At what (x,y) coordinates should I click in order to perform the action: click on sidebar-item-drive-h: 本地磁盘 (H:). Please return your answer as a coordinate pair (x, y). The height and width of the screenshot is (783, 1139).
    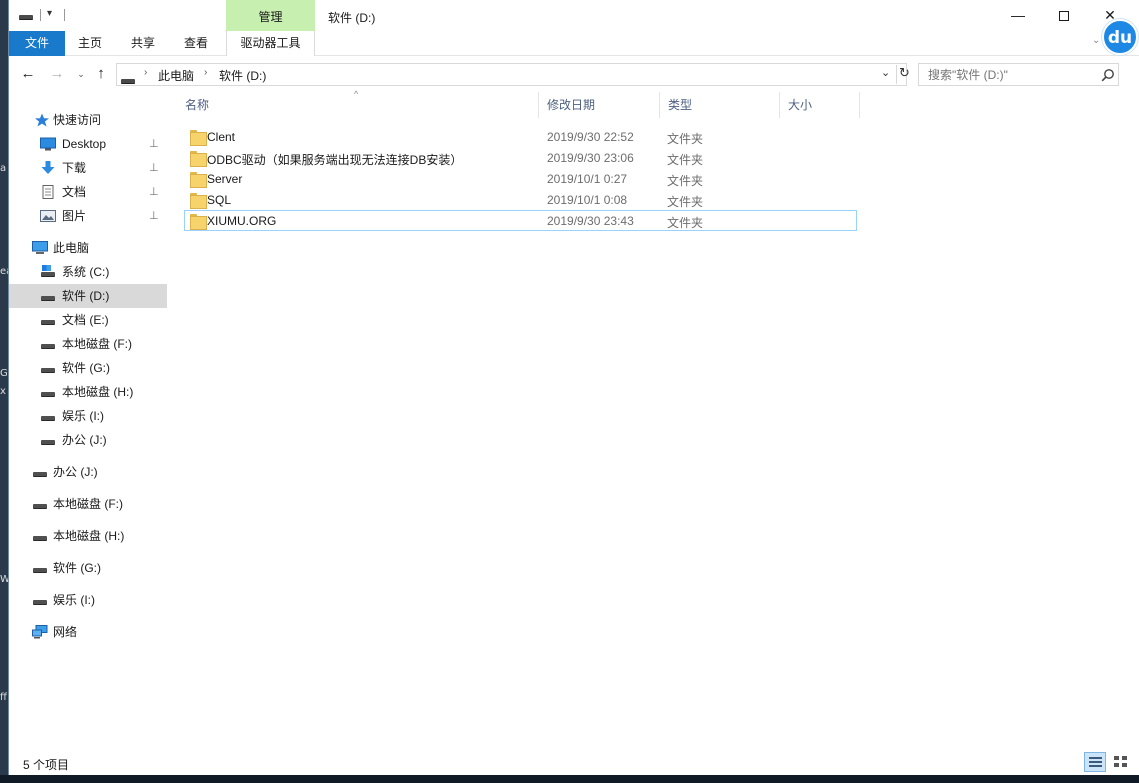
    Looking at the image, I should click on (88, 392).